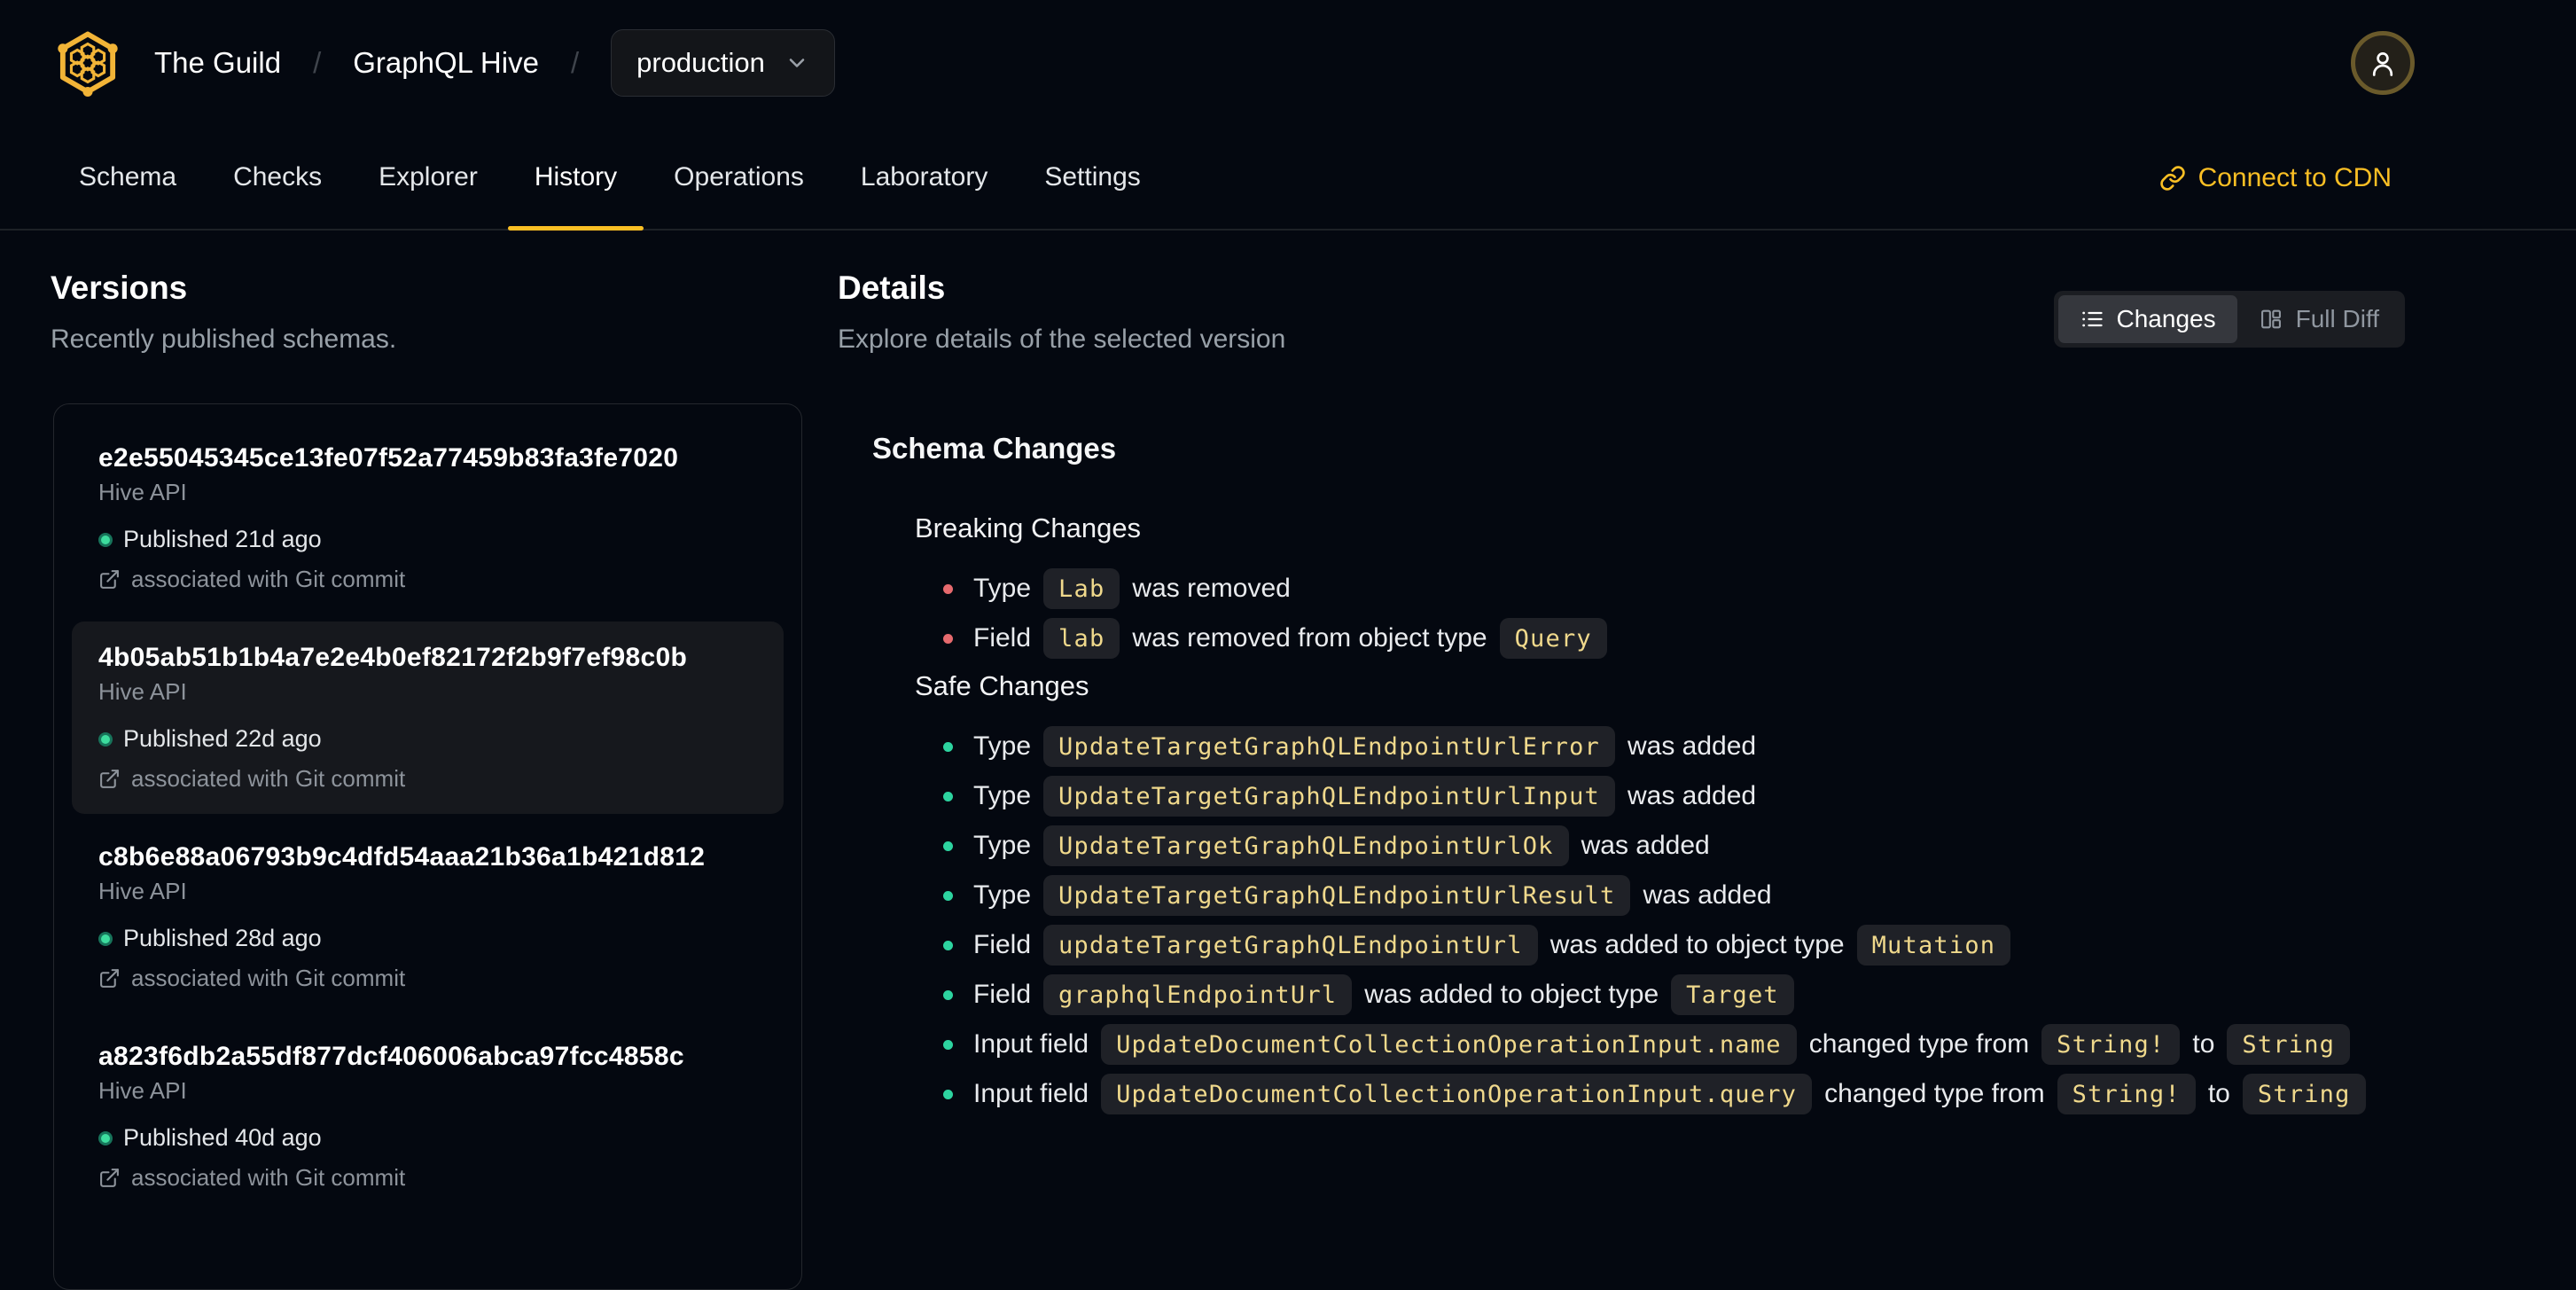 The width and height of the screenshot is (2576, 1290). Describe the element at coordinates (222, 539) in the screenshot. I see `version-published-label: Published 21d ago` at that location.